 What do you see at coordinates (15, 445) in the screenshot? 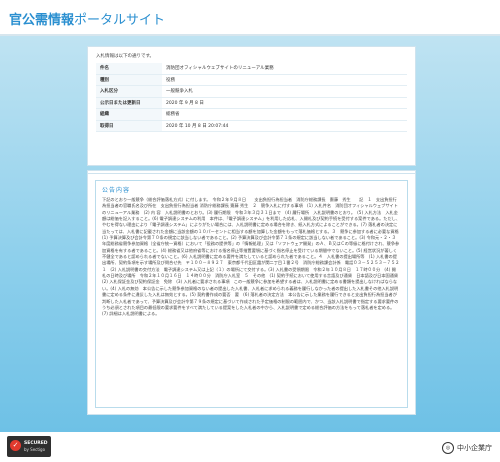
I see `check-icon: ✓` at bounding box center [15, 445].